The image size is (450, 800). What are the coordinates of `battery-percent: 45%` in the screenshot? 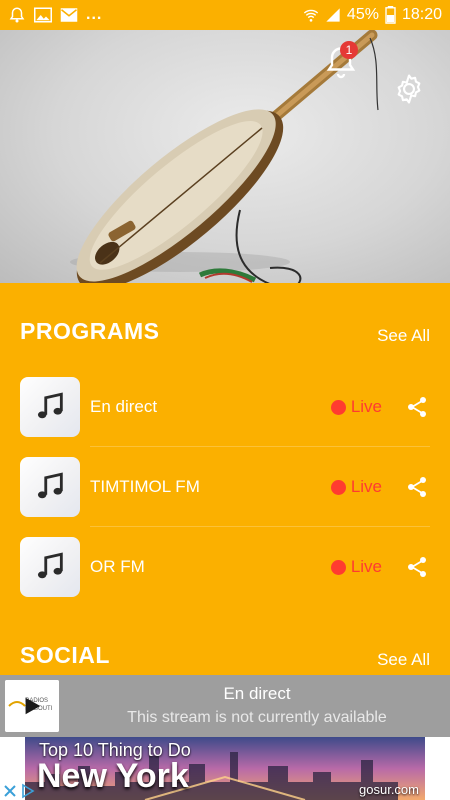 It's located at (362, 14).